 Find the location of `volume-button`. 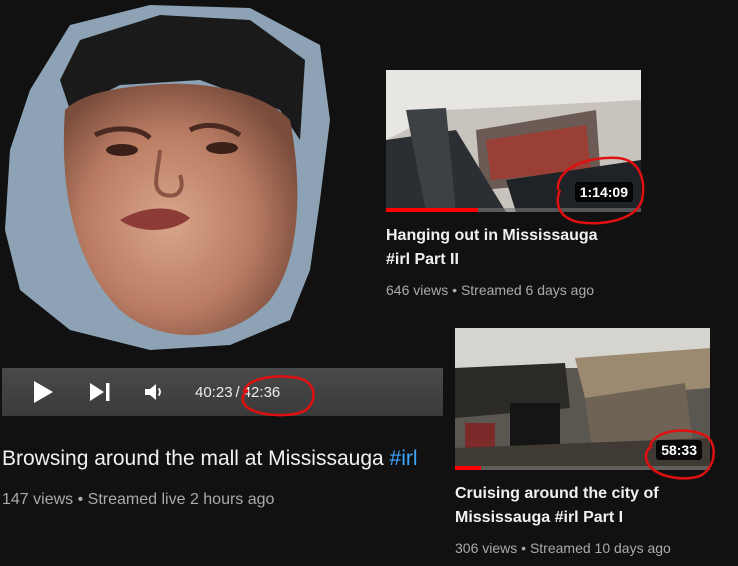

volume-button is located at coordinates (154, 392).